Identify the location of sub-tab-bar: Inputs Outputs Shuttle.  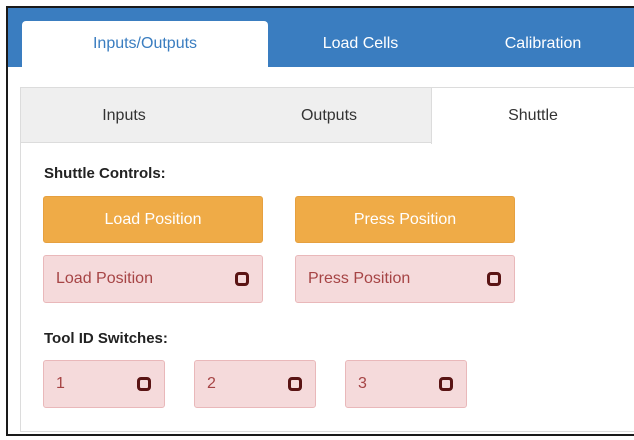
(327, 116).